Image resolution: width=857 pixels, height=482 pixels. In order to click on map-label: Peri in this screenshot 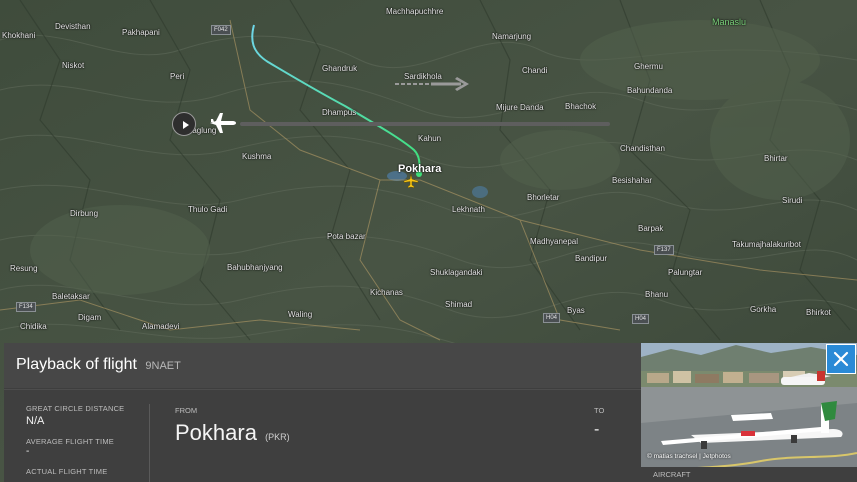, I will do `click(177, 76)`.